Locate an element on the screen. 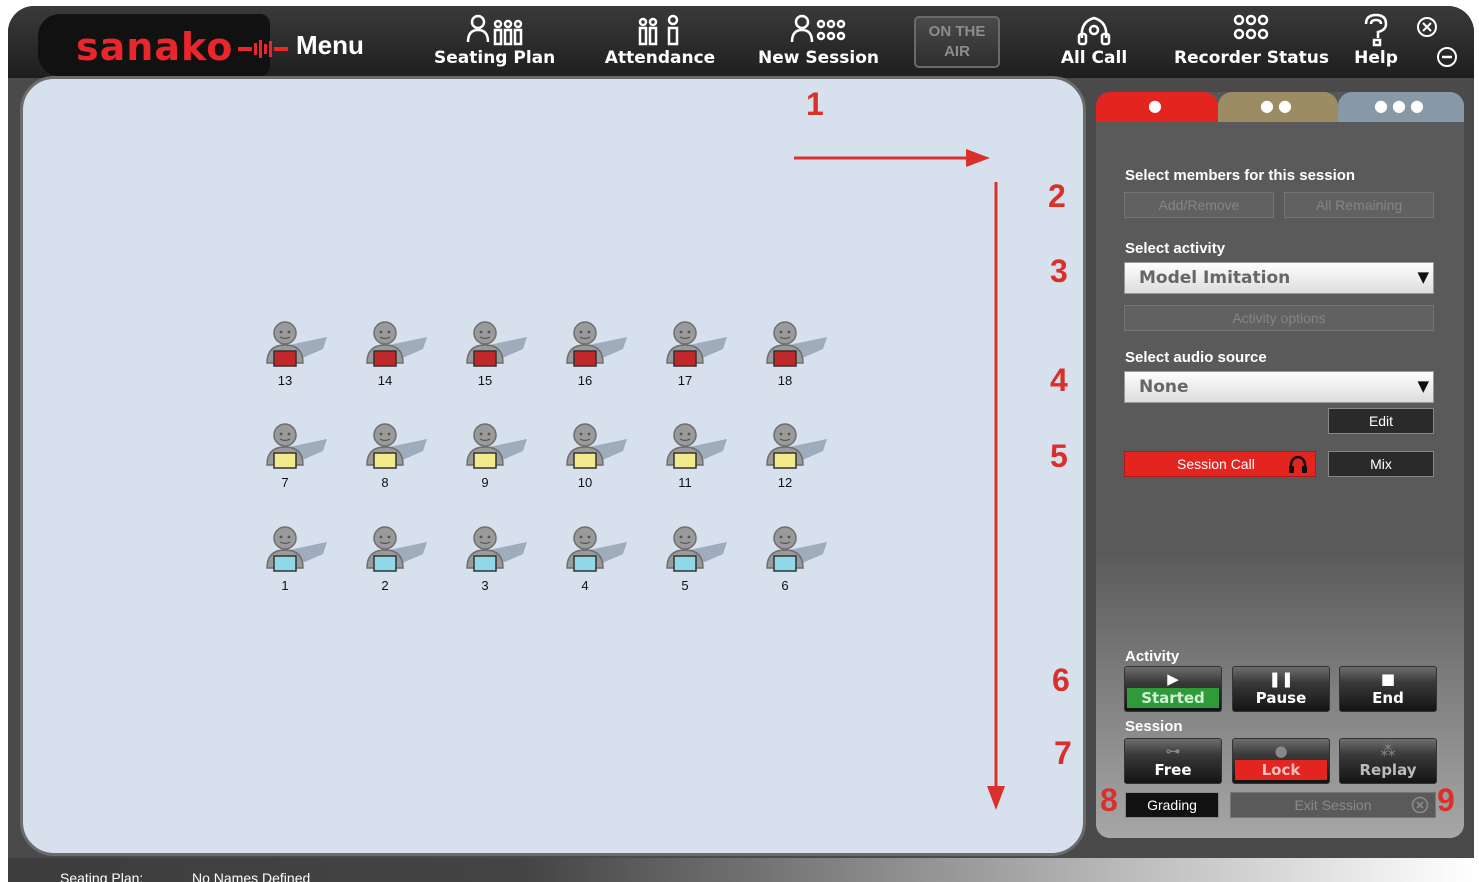  pause-label: Pause is located at coordinates (1281, 698).